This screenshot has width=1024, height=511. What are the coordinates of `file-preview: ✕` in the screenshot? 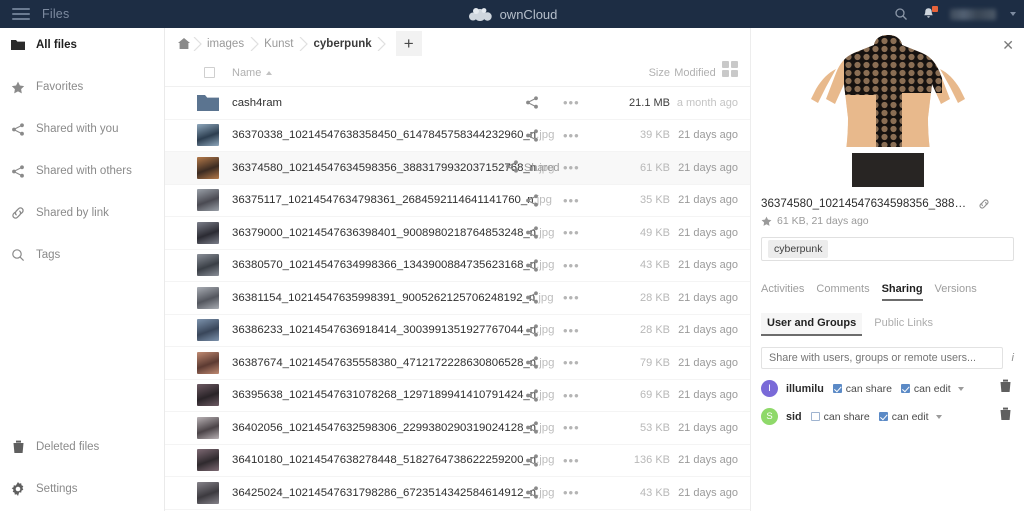 It's located at (887, 108).